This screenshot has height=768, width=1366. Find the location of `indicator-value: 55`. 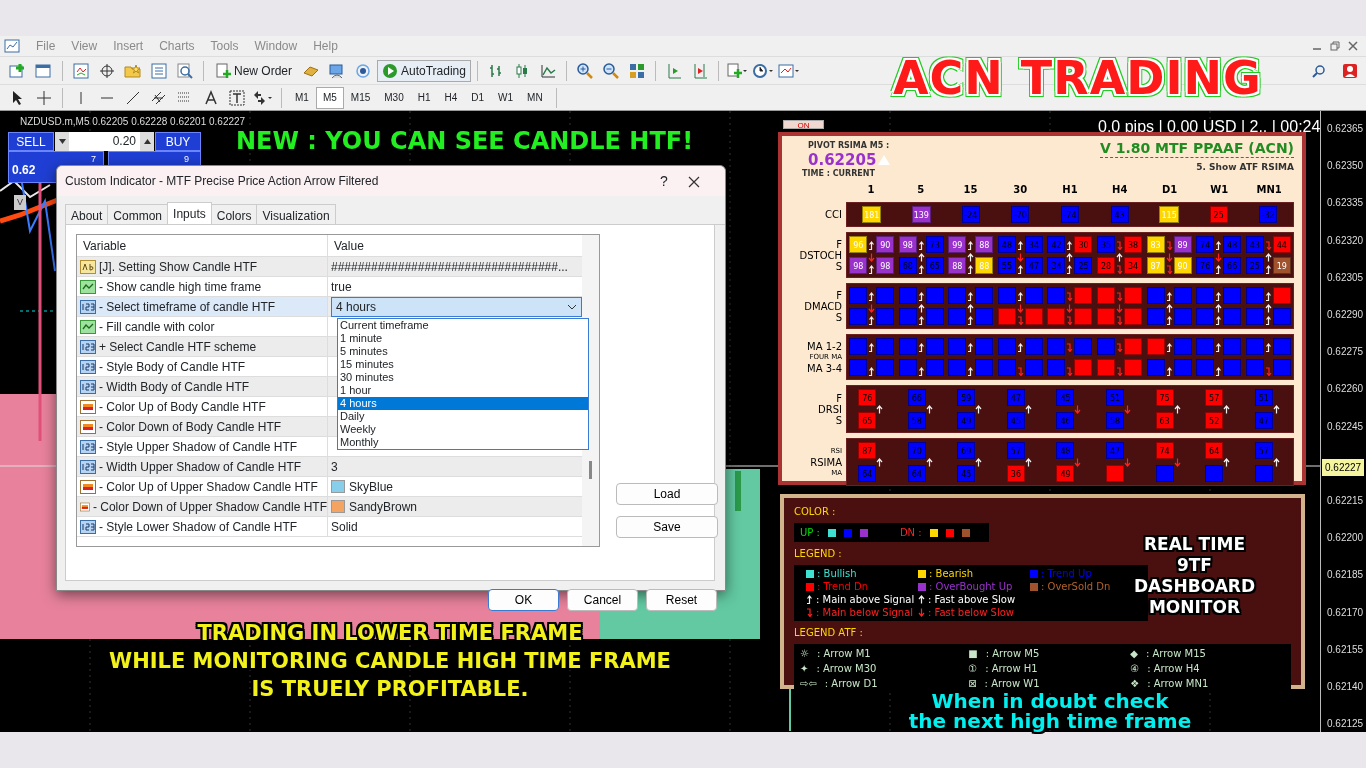

indicator-value: 55 is located at coordinates (1006, 265).